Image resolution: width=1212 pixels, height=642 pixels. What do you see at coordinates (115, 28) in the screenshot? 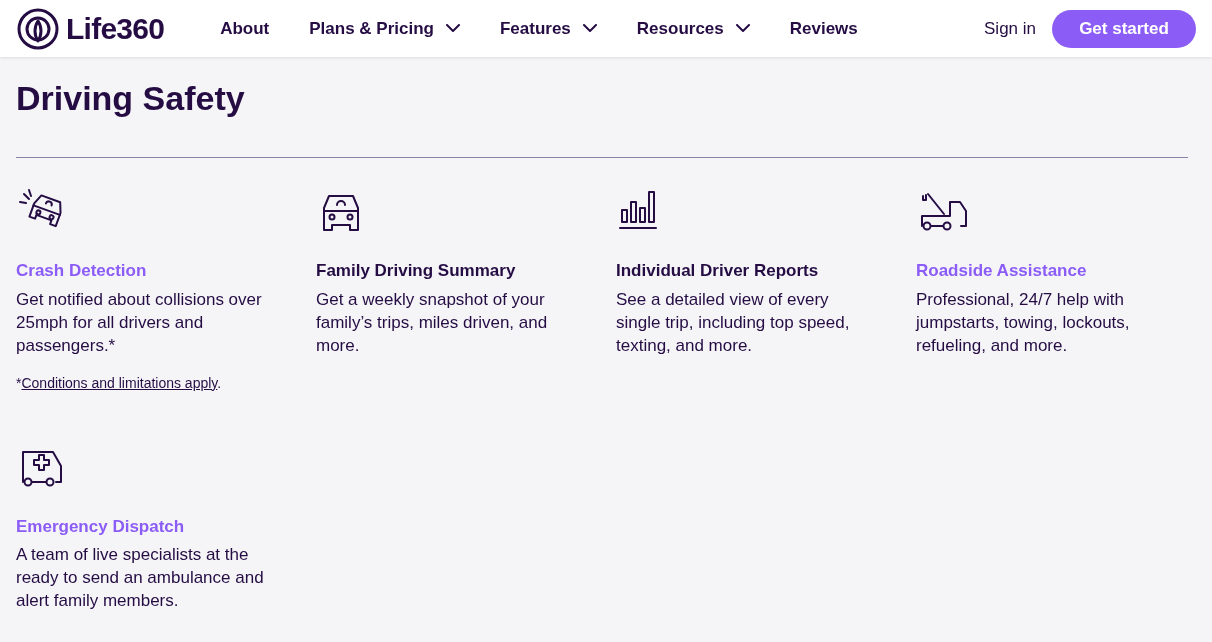
I see `logo-text: Life360` at bounding box center [115, 28].